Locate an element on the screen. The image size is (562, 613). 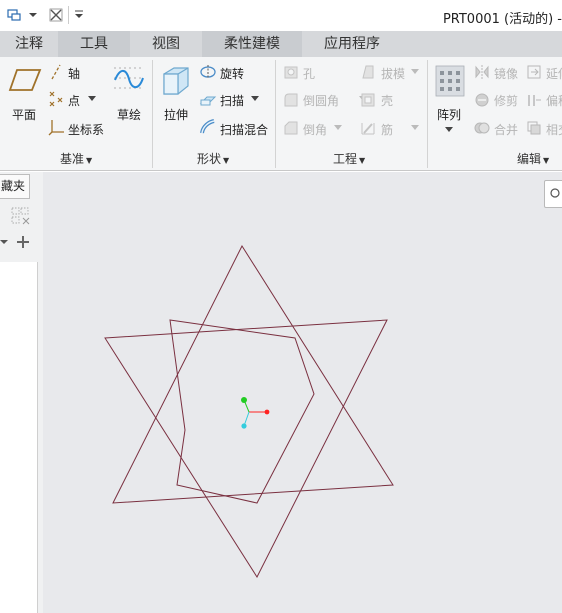
tab-tools: 工具 is located at coordinates (94, 44).